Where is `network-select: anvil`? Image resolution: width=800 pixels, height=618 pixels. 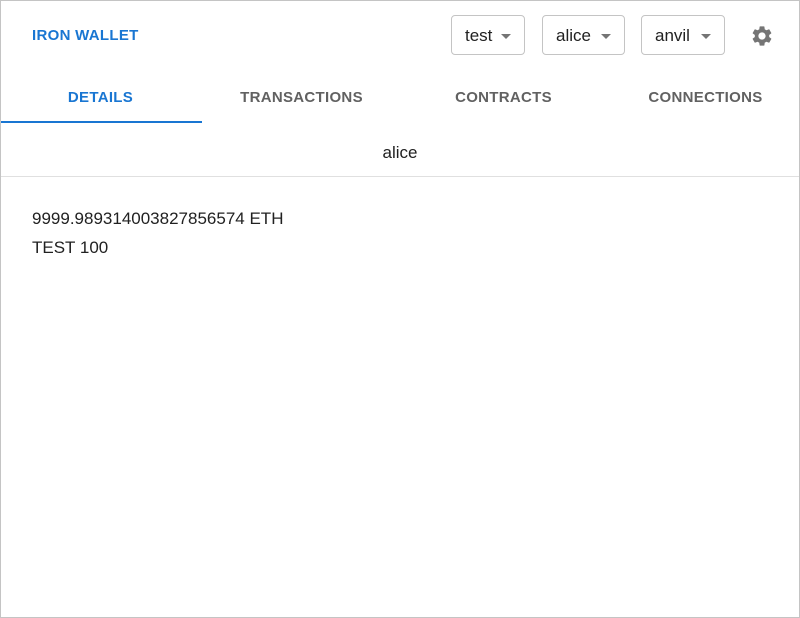 network-select: anvil is located at coordinates (683, 35).